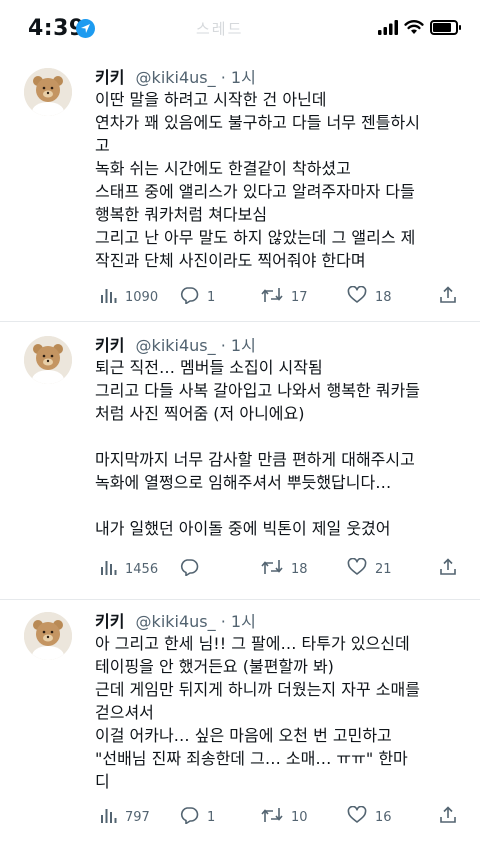 The height and width of the screenshot is (850, 480). What do you see at coordinates (388, 29) in the screenshot?
I see `cellular-signal-icon` at bounding box center [388, 29].